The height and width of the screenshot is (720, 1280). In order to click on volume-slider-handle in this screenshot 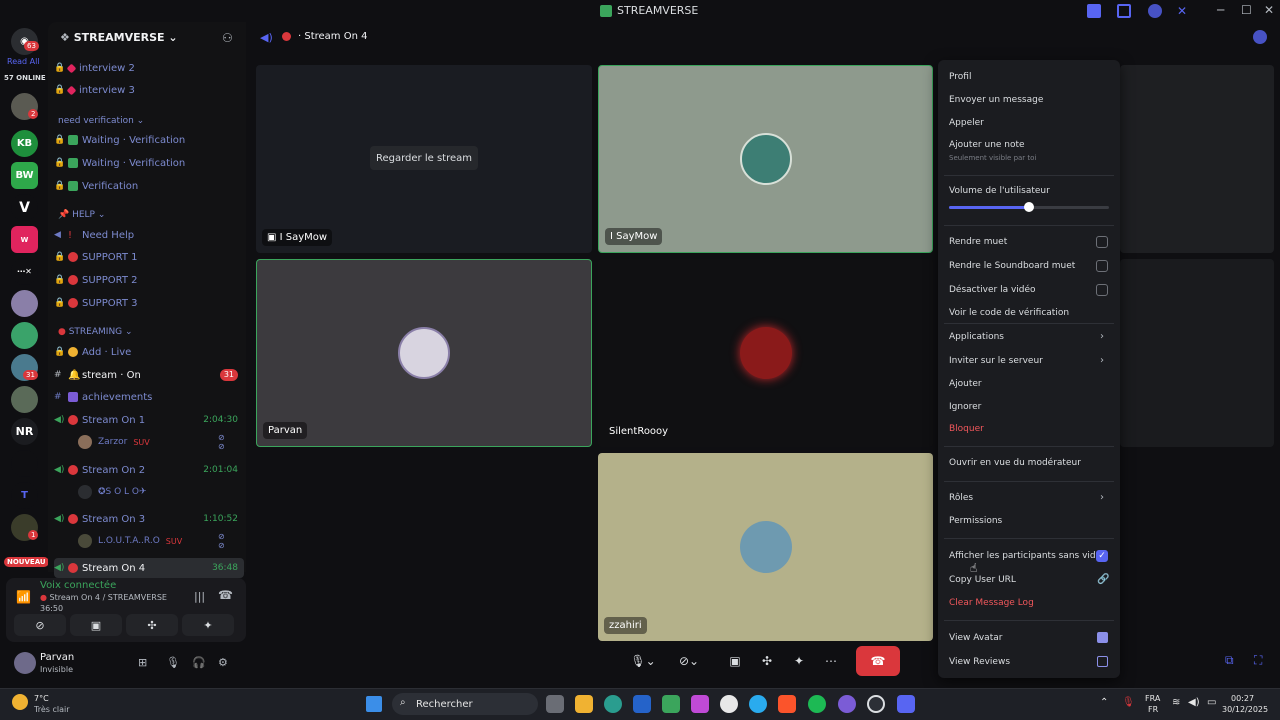, I will do `click(1029, 207)`.